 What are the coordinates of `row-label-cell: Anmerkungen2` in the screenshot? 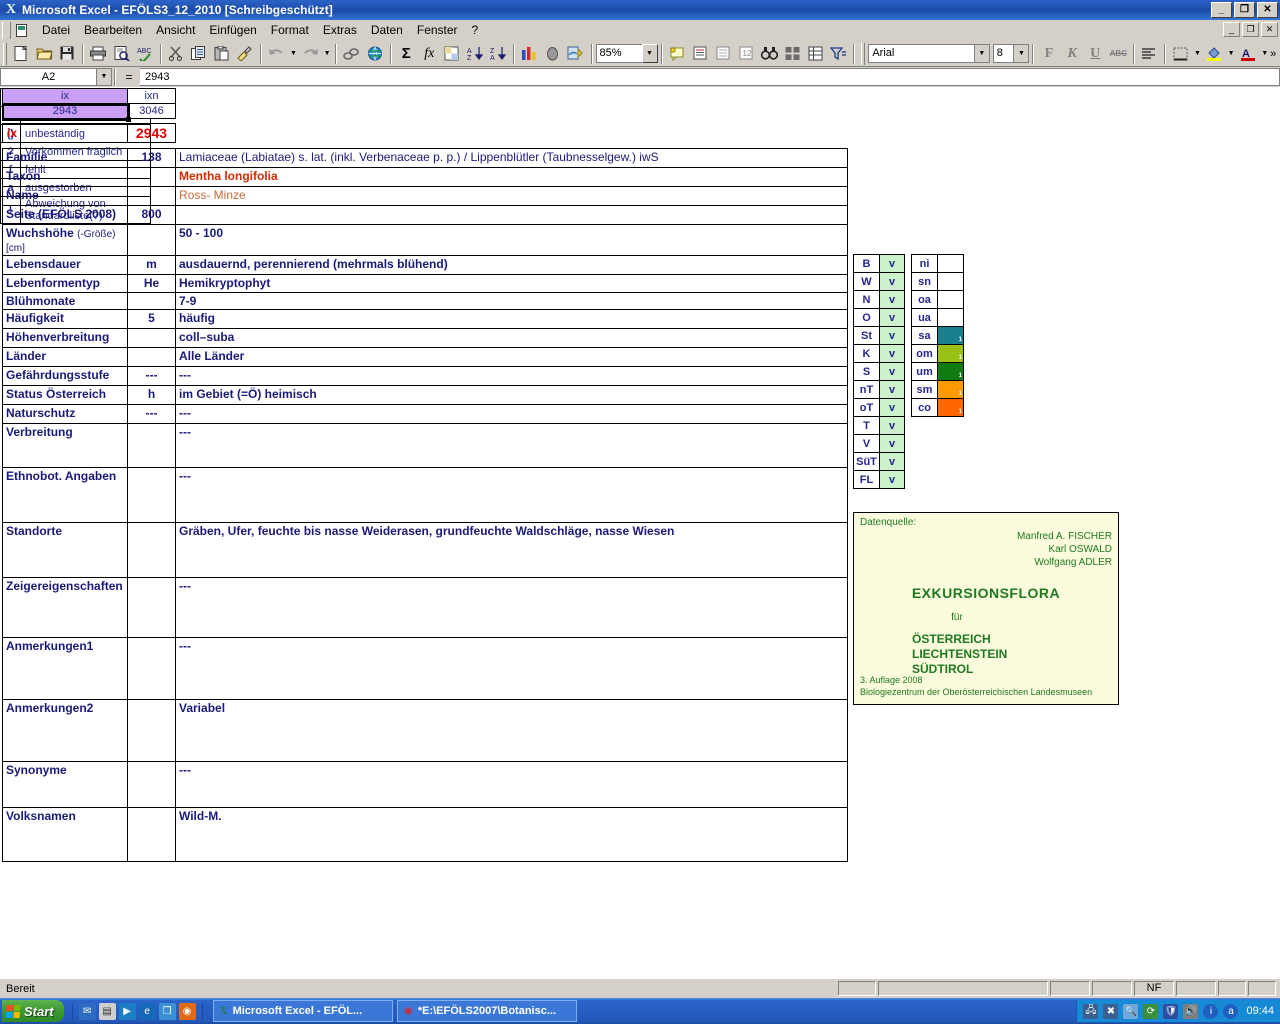 It's located at (65, 730).